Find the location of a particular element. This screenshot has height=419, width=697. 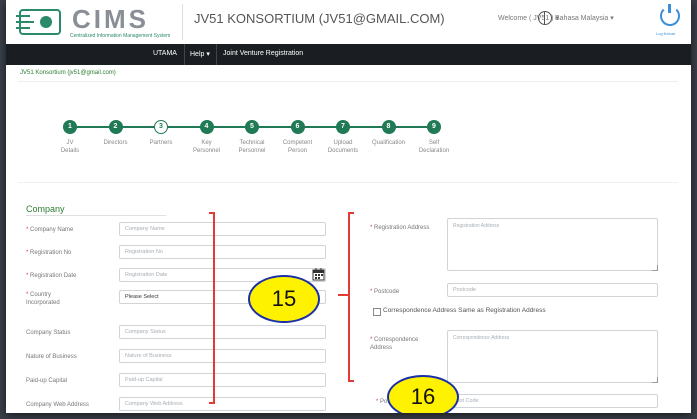

org-title: JV51 KONSORTIUM (JV51@GMAIL.COM) is located at coordinates (319, 18).